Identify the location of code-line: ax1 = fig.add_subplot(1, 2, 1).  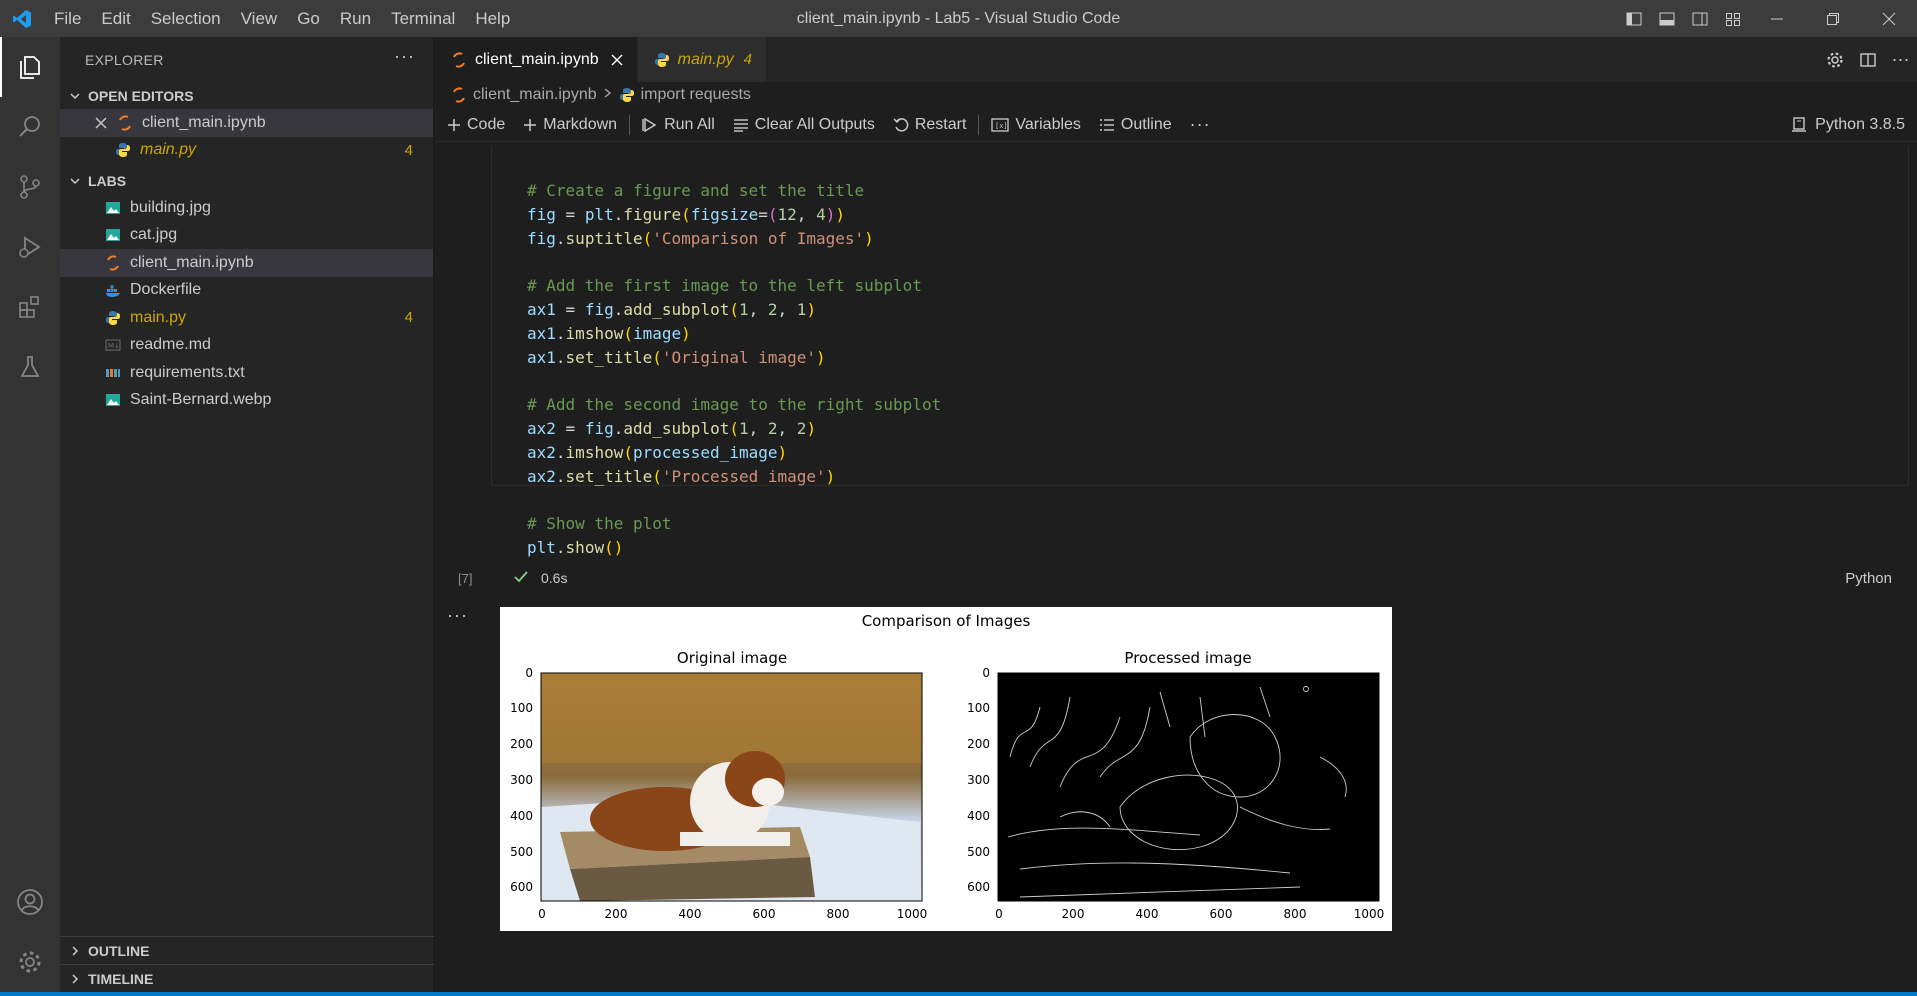
(672, 309).